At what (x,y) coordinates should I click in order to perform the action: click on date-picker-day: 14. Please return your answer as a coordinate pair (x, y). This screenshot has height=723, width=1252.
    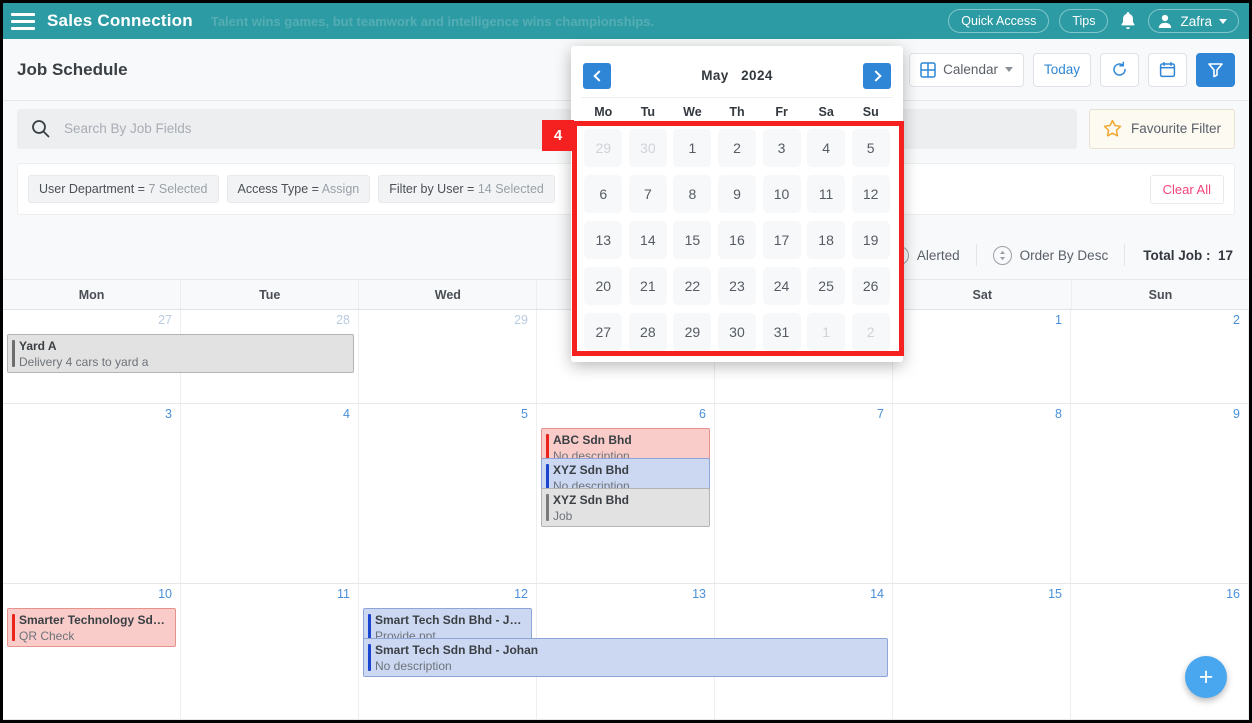
    Looking at the image, I should click on (648, 240).